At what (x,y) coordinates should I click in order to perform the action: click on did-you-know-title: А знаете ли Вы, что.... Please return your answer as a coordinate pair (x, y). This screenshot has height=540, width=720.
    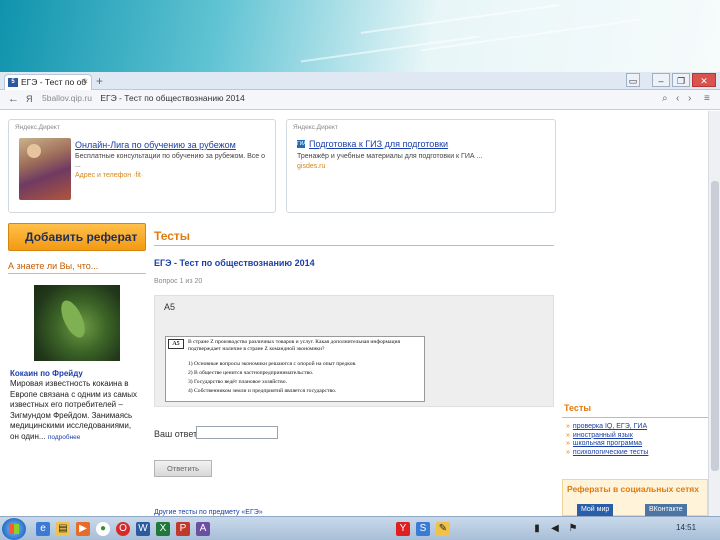
    Looking at the image, I should click on (53, 266).